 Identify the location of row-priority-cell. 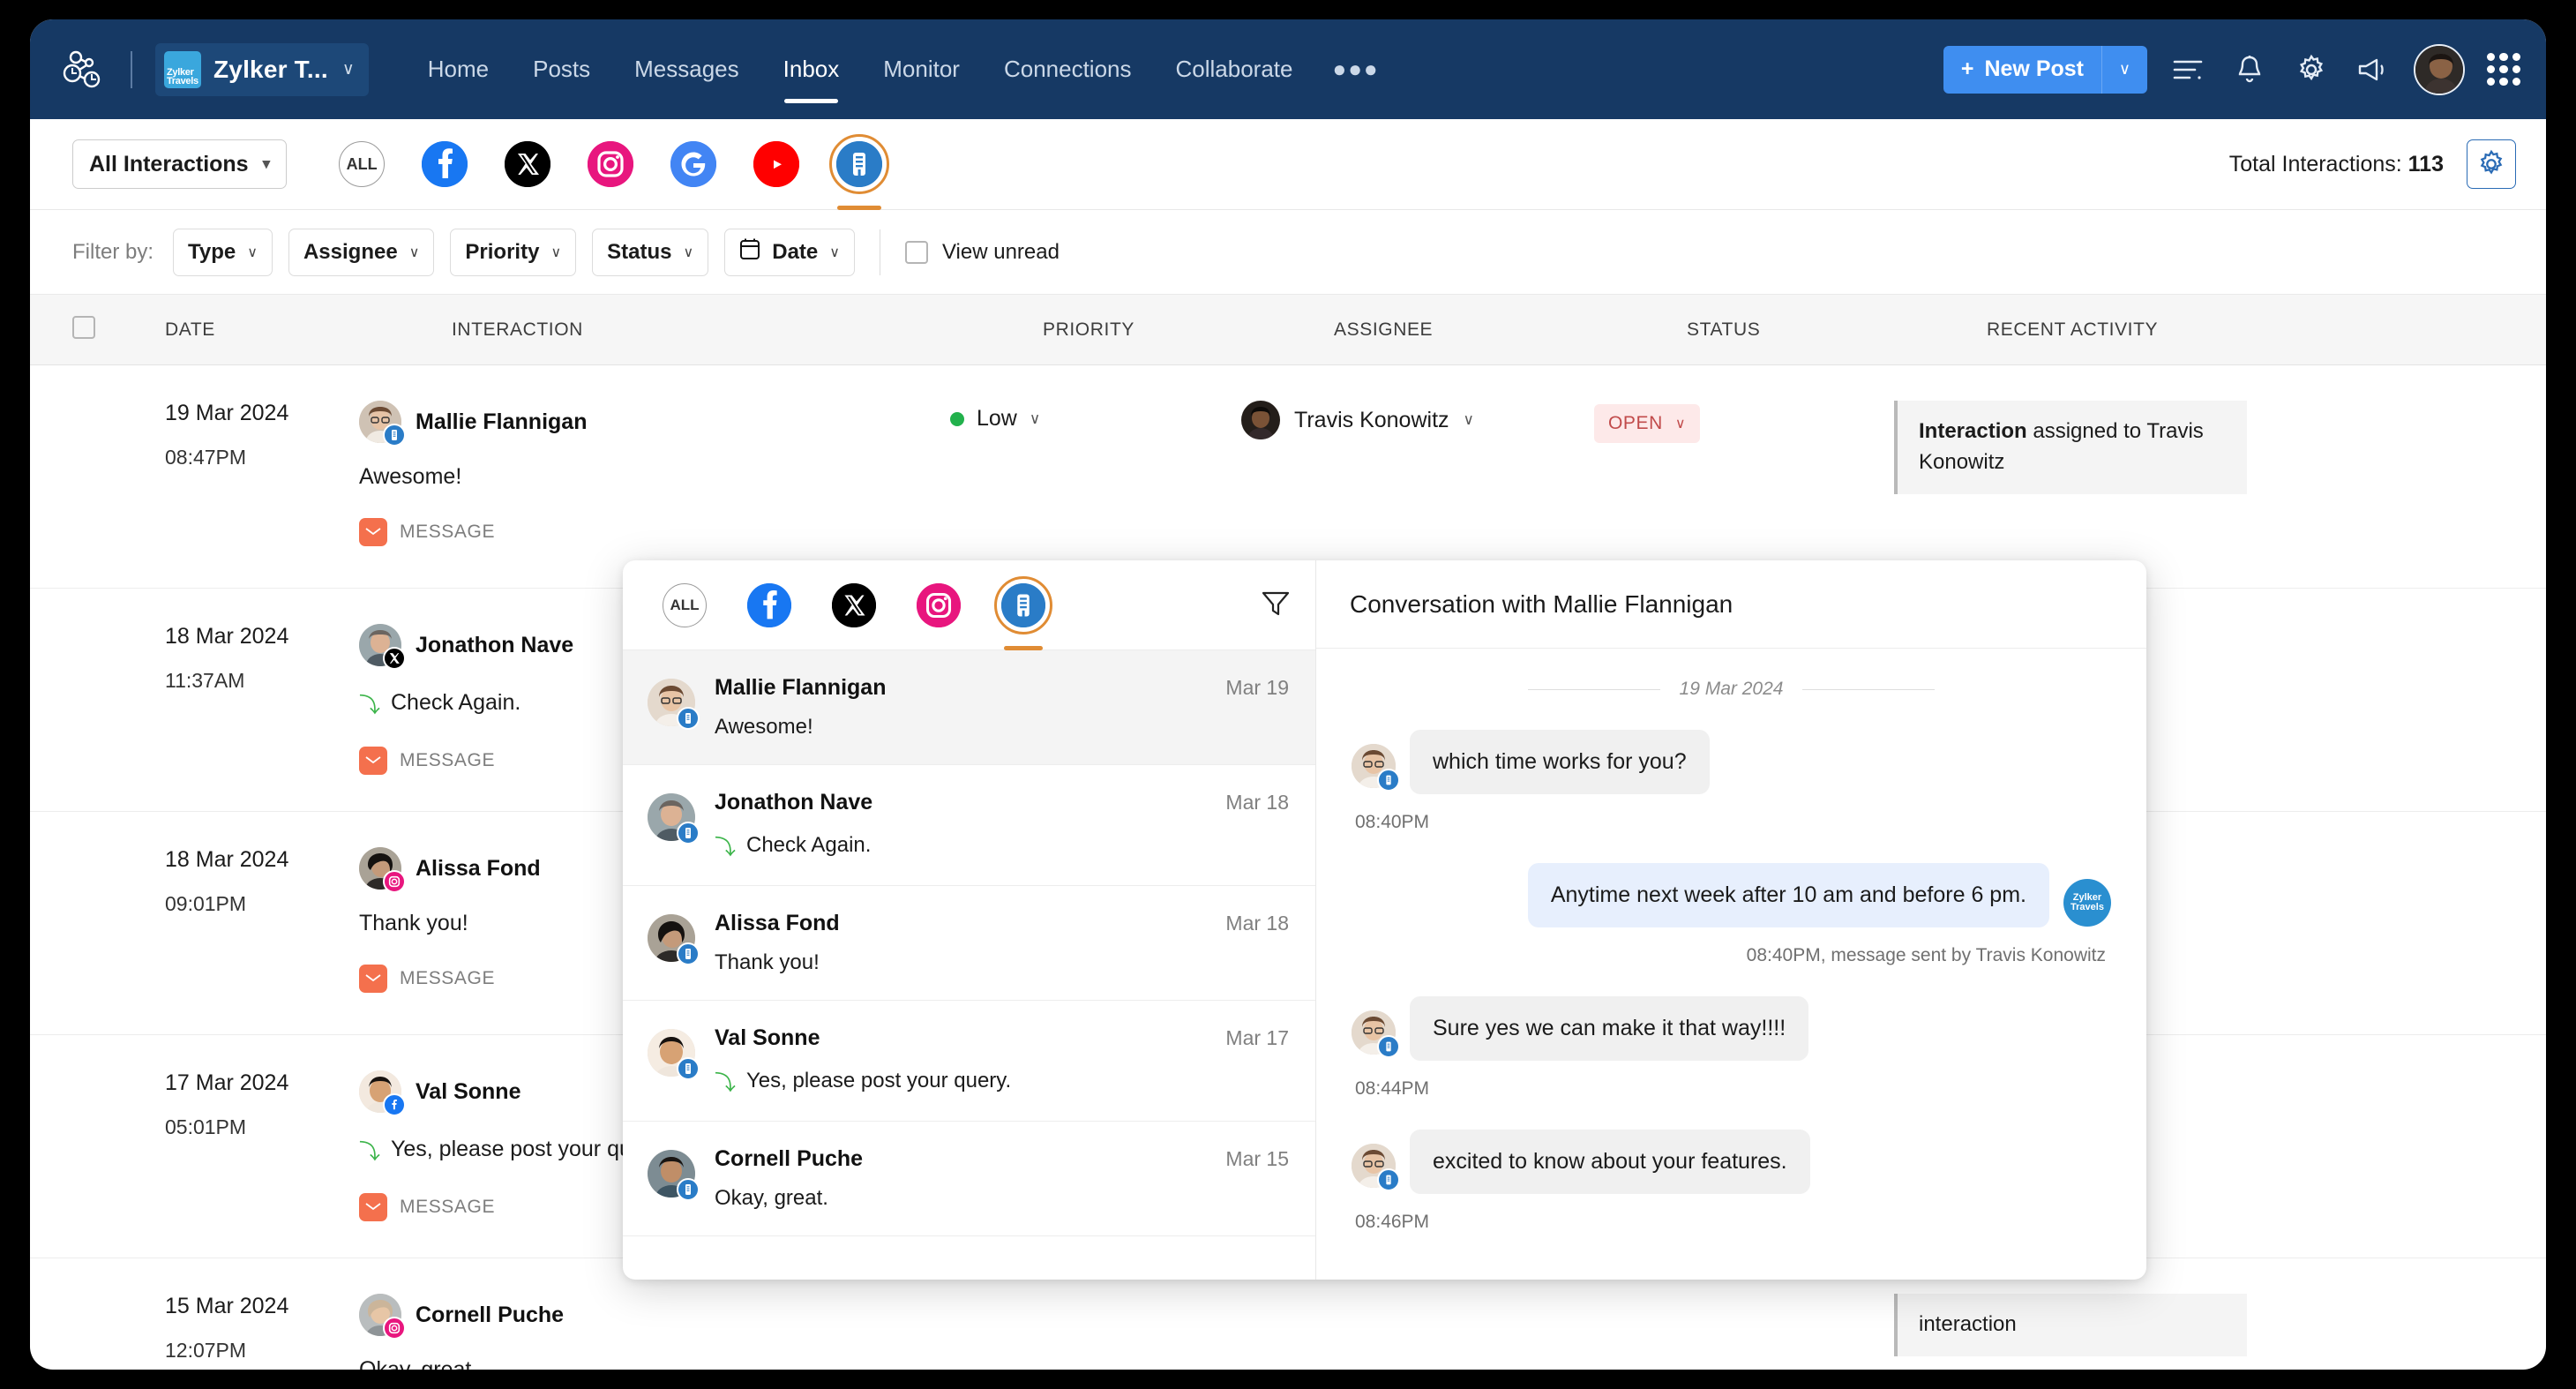
(1096, 1332).